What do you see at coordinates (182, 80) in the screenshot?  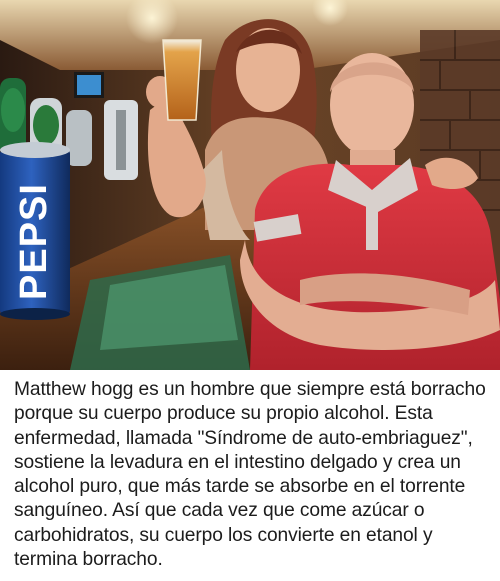 I see `beer-glass` at bounding box center [182, 80].